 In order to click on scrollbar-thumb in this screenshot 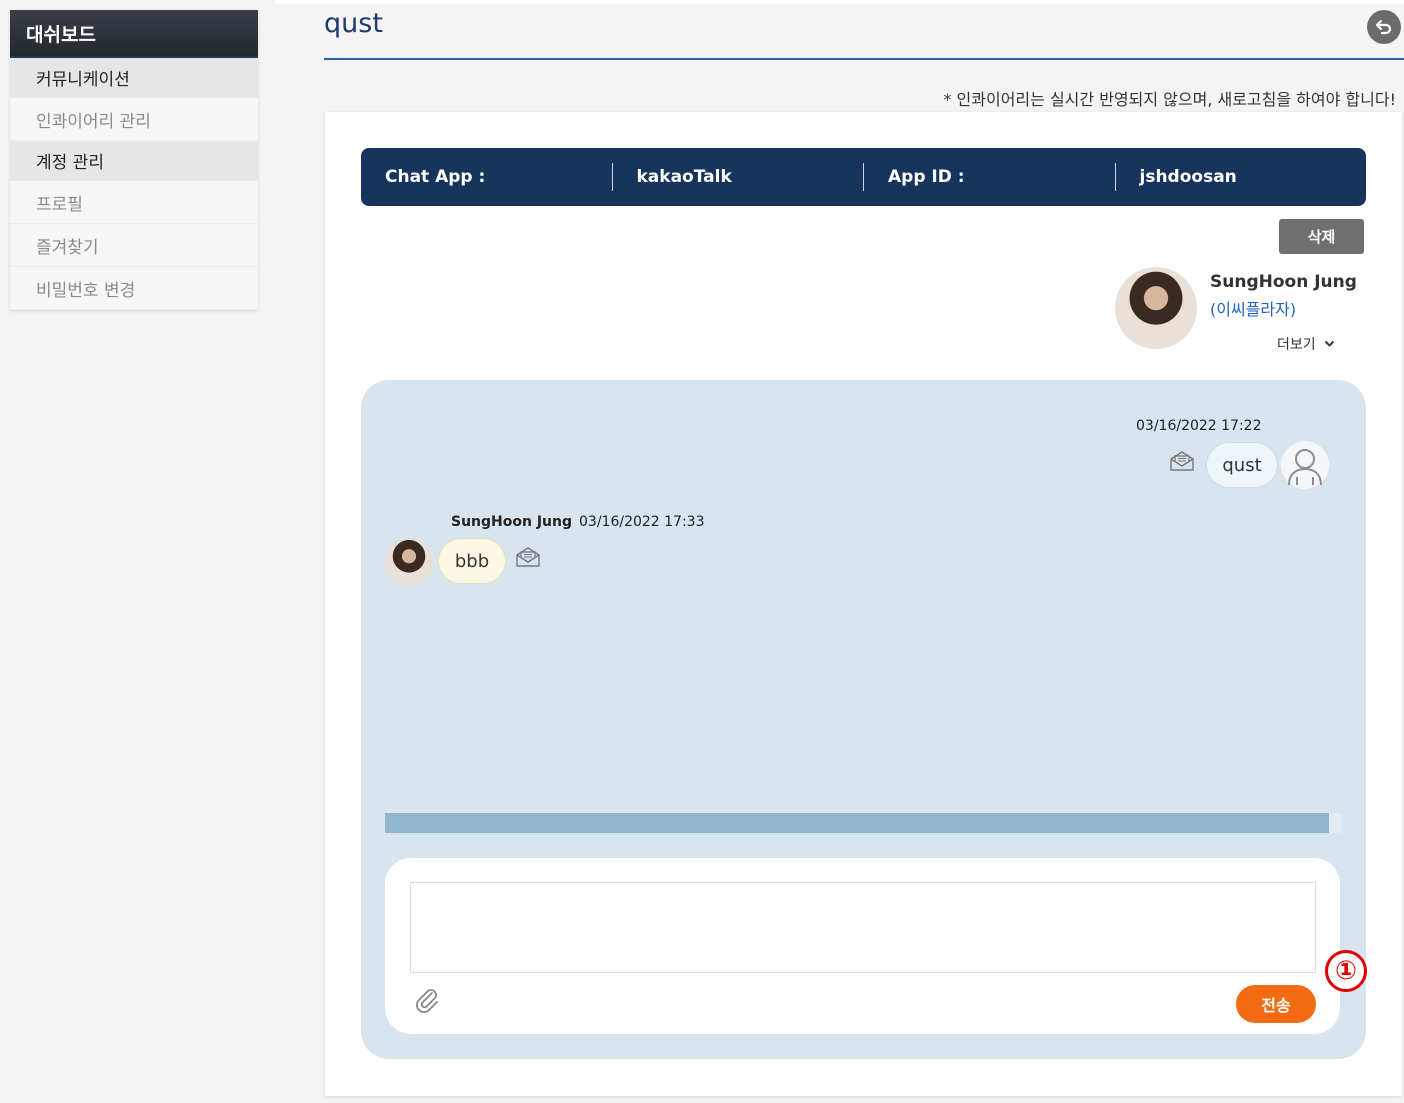, I will do `click(857, 823)`.